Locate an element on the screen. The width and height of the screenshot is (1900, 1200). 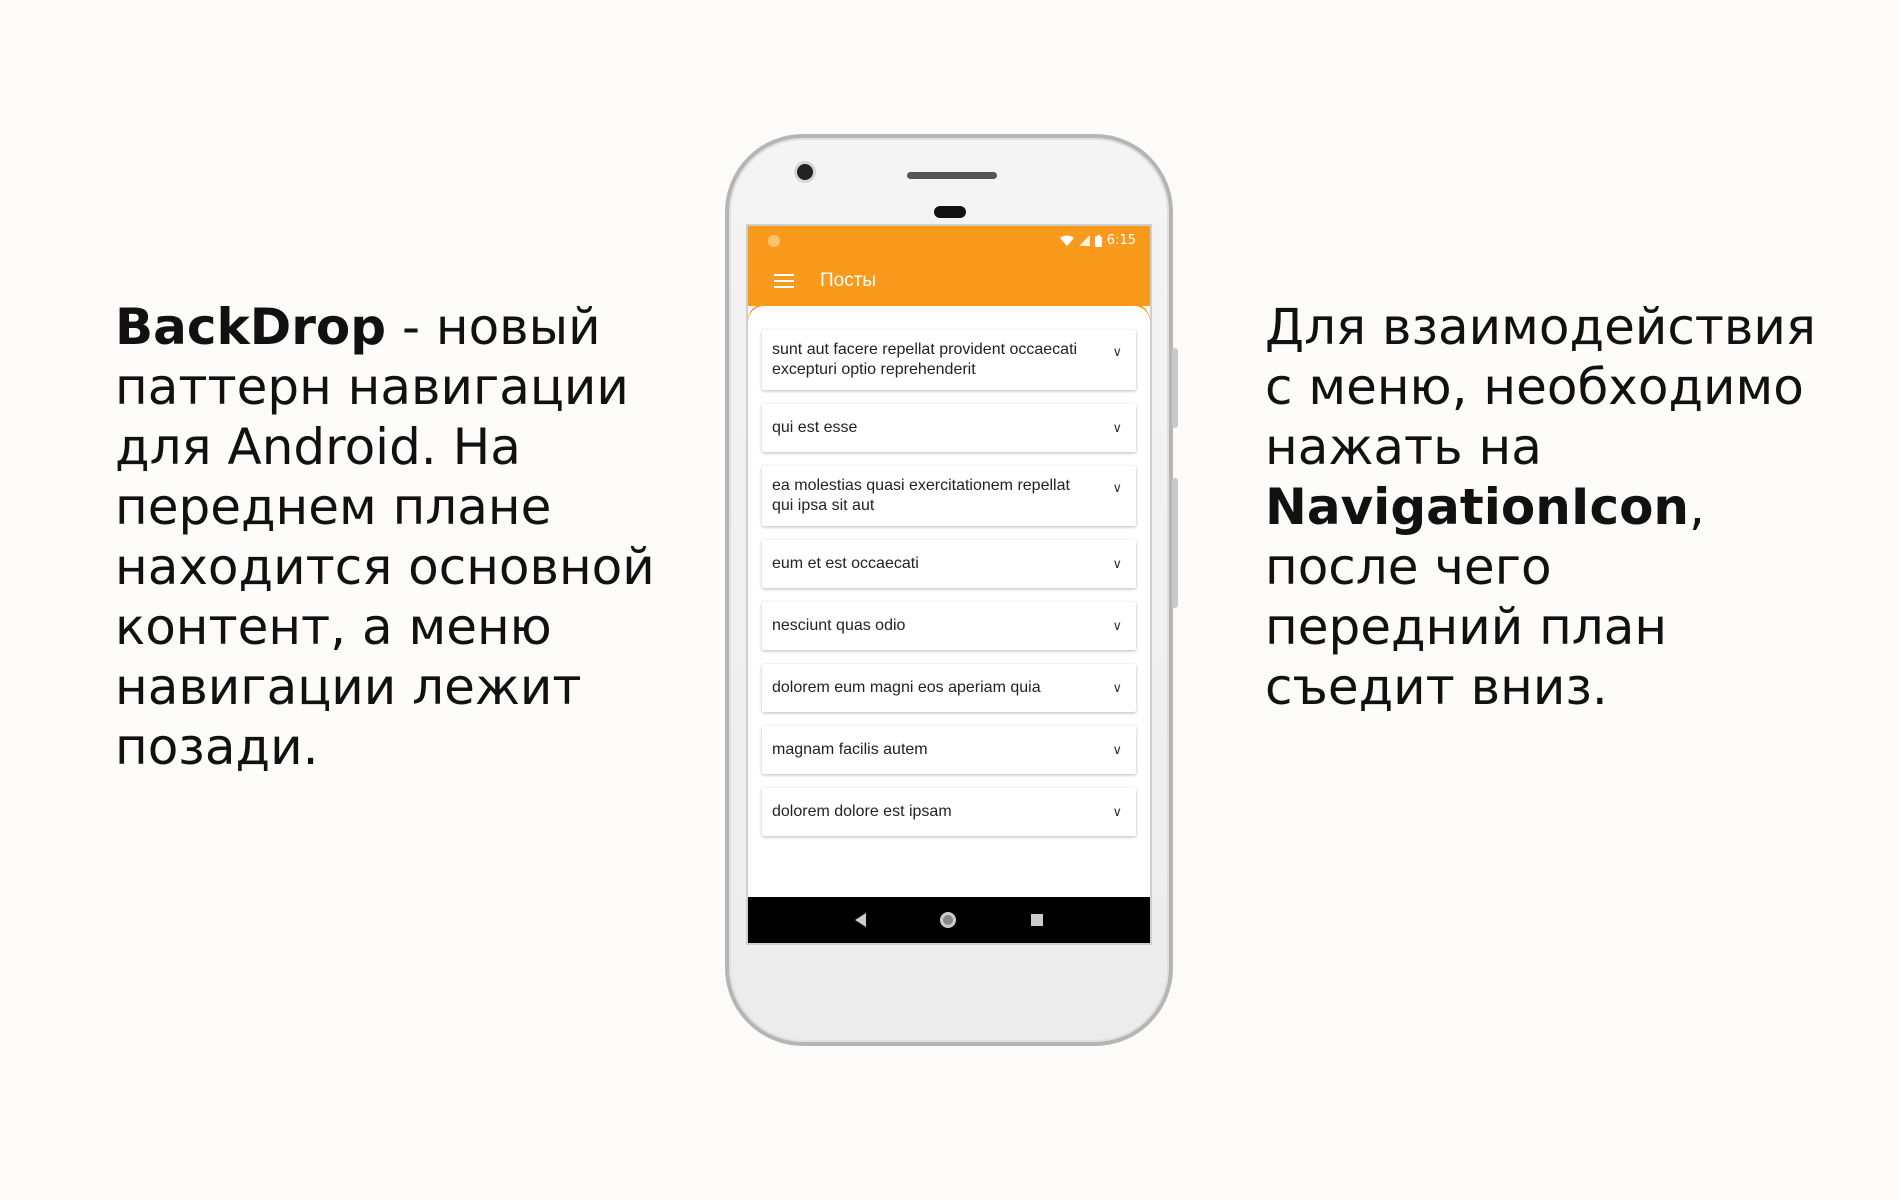
navigation-icon-term: NavigationIcon is located at coordinates (1477, 507).